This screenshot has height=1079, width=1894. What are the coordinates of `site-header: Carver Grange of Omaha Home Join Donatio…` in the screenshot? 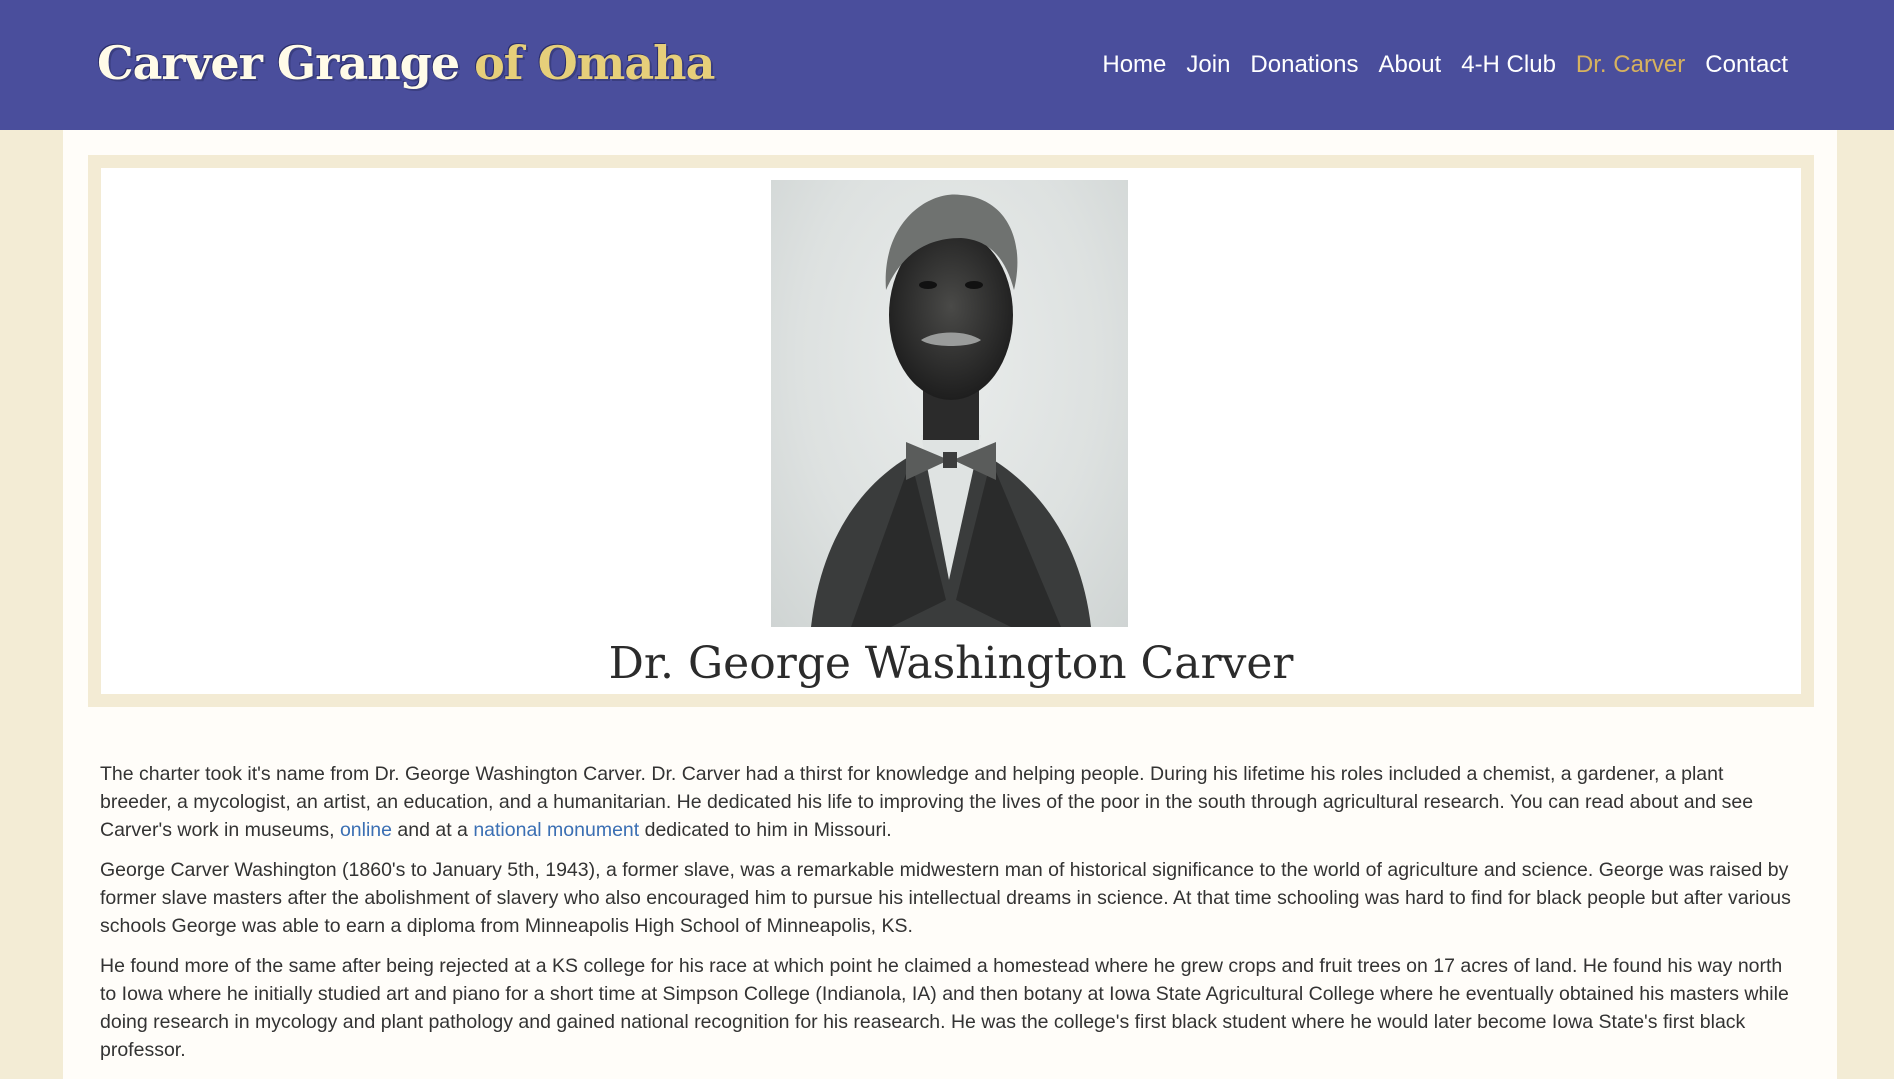 It's located at (947, 65).